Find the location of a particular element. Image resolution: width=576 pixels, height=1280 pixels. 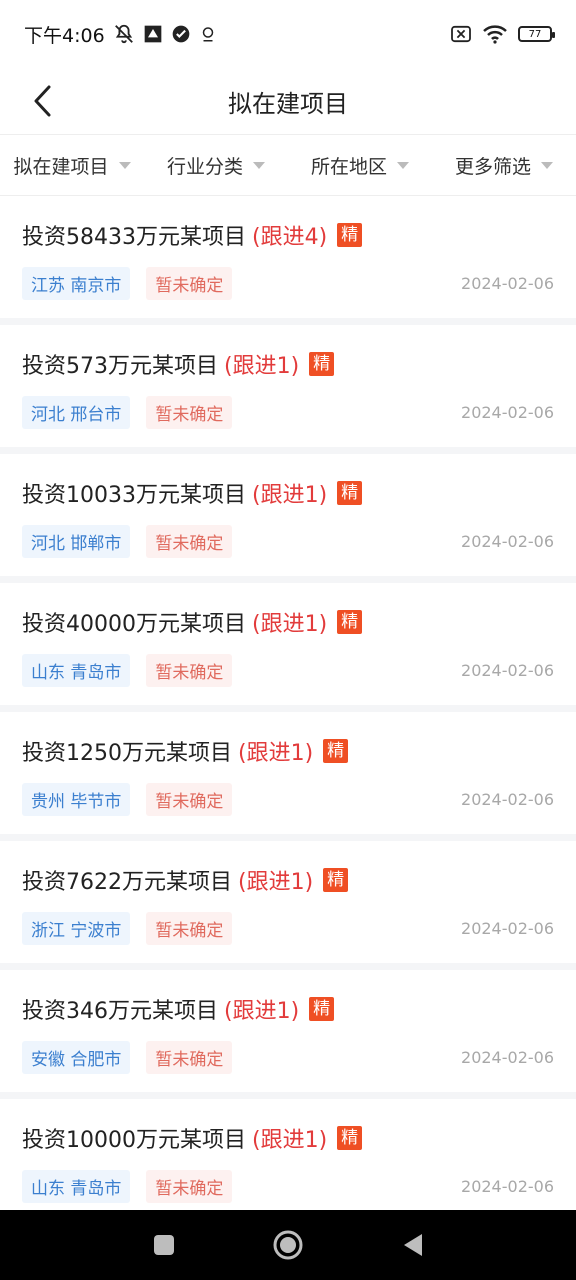

recents-button is located at coordinates (164, 1245).